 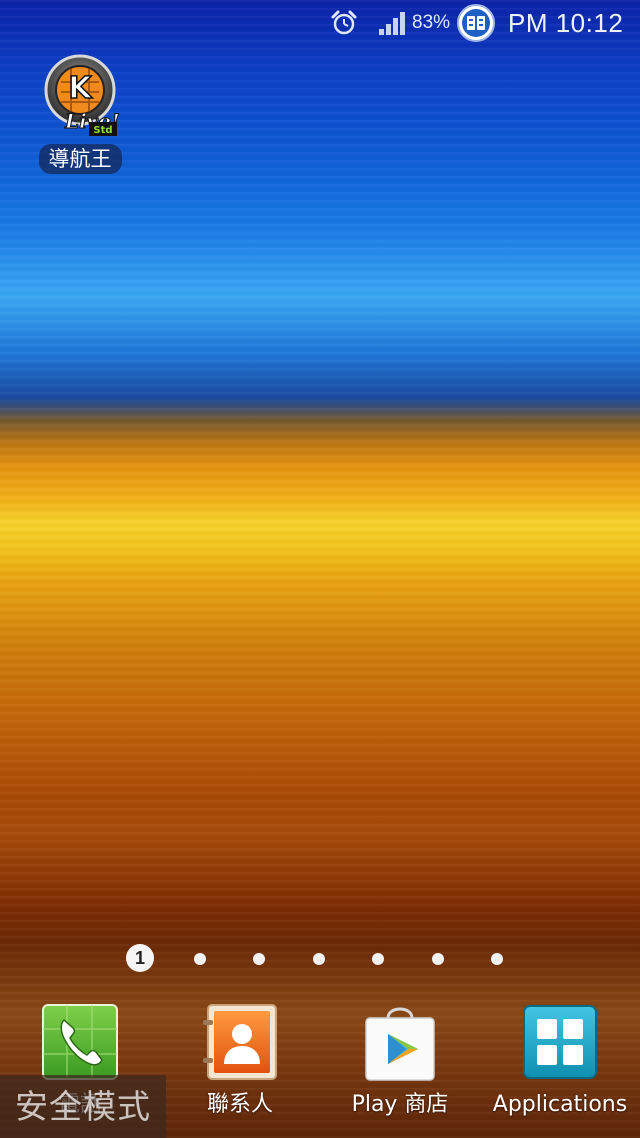 What do you see at coordinates (400, 1104) in the screenshot?
I see `dock-item-label: Play 商店` at bounding box center [400, 1104].